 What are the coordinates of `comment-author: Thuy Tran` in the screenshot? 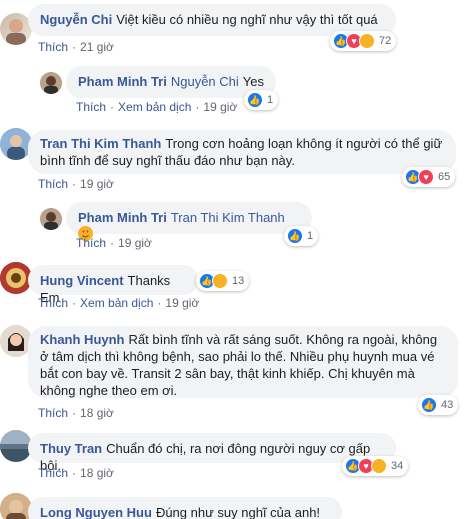 It's located at (71, 448).